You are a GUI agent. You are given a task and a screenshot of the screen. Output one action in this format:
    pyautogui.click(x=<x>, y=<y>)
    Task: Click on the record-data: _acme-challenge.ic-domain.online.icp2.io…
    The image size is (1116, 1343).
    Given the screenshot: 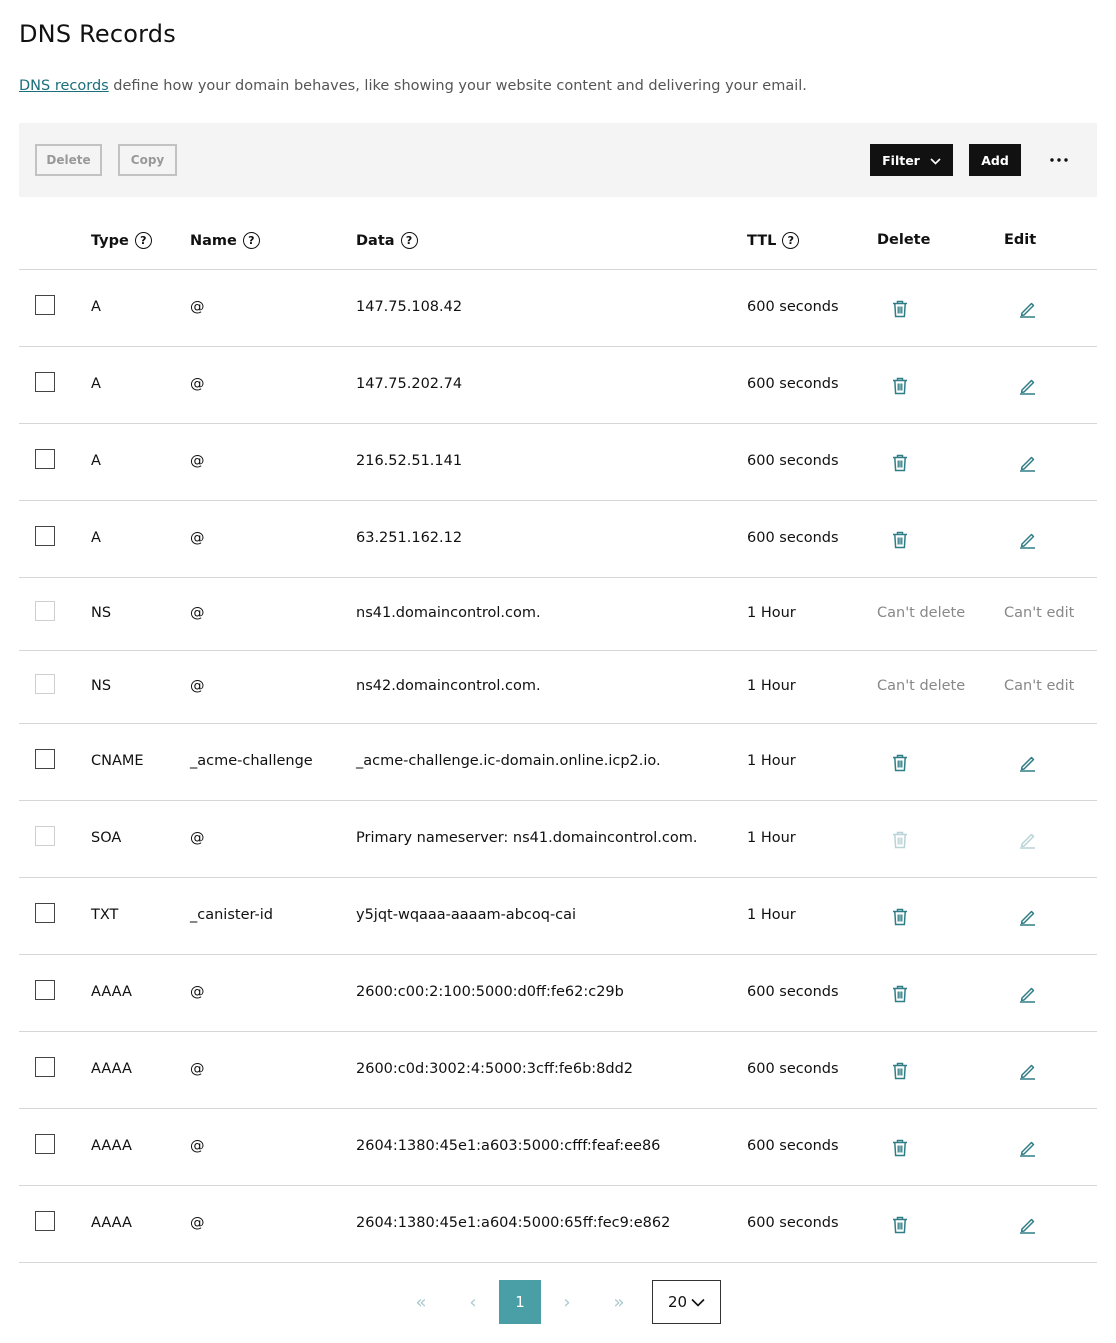 What is the action you would take?
    pyautogui.click(x=508, y=761)
    